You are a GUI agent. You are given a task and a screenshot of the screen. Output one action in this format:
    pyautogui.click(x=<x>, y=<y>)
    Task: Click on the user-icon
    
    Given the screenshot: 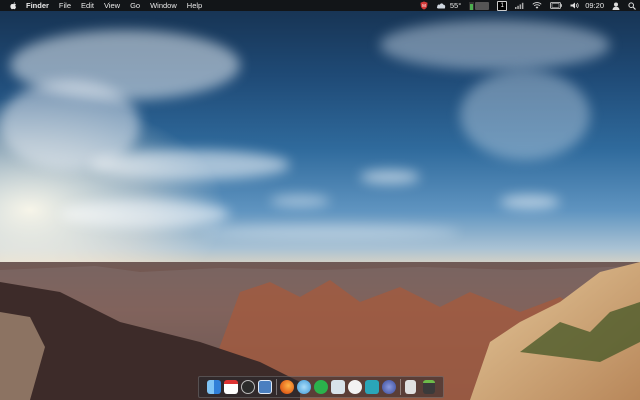 What is the action you would take?
    pyautogui.click(x=616, y=5)
    